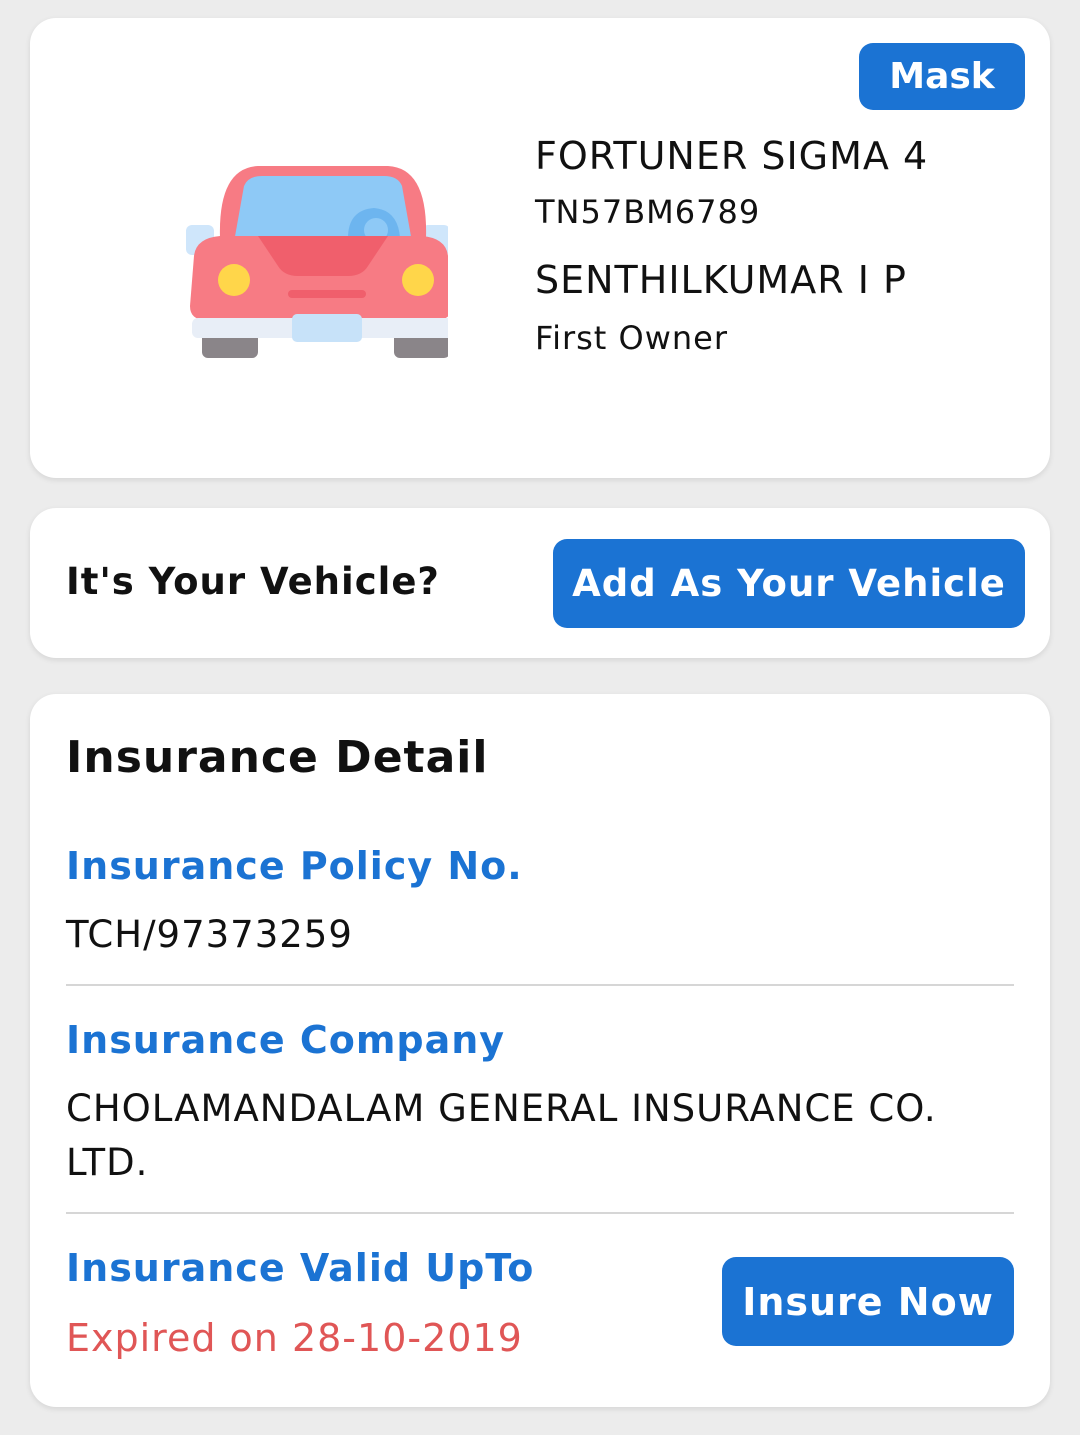 The image size is (1080, 1435). I want to click on policy-label: Insurance Policy No., so click(294, 866).